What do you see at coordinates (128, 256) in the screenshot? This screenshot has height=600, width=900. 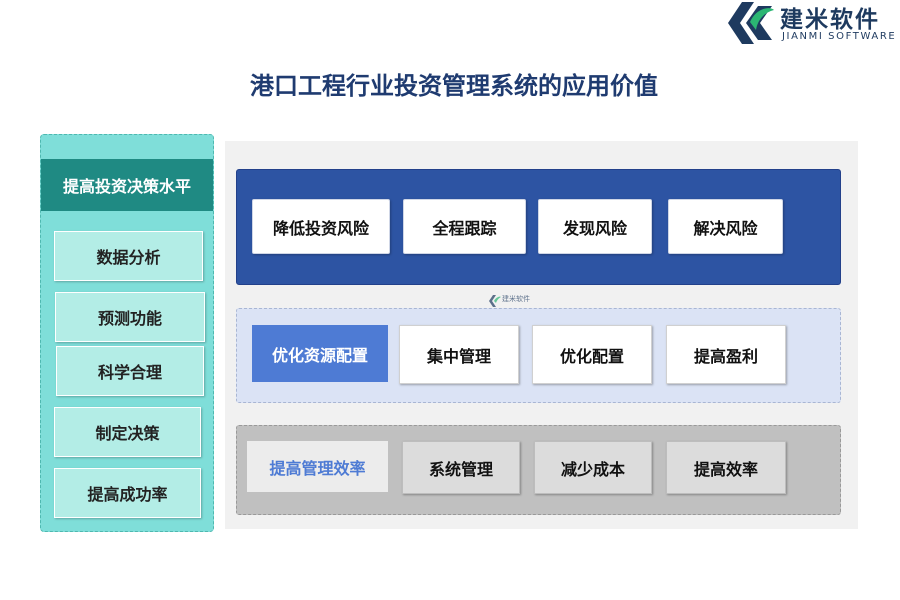 I see `left-item: 数据分析` at bounding box center [128, 256].